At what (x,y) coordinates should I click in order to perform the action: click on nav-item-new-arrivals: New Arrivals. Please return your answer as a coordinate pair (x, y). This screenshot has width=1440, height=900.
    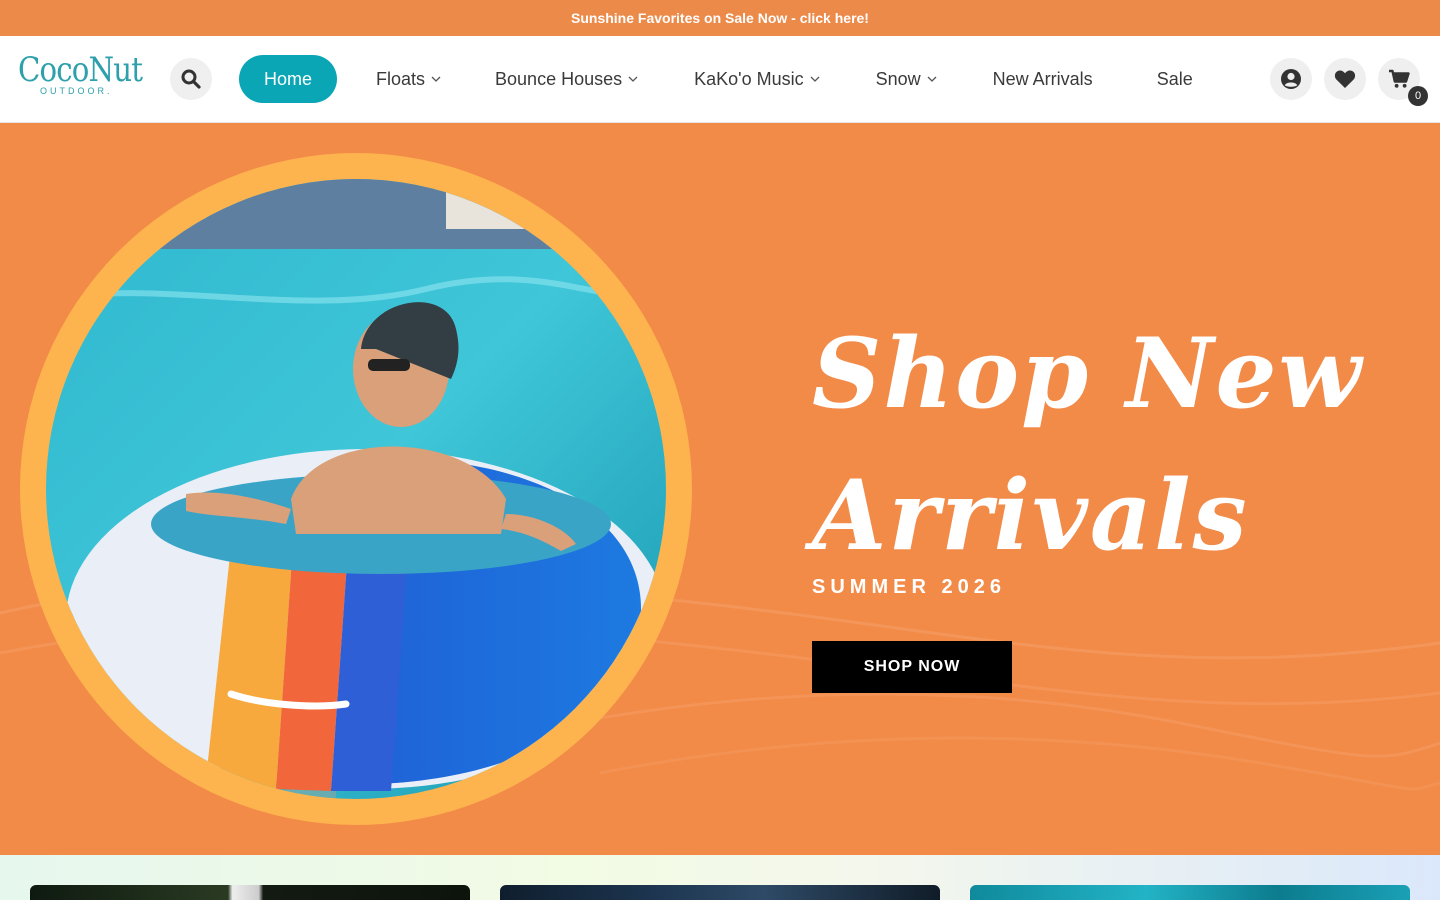
    Looking at the image, I should click on (1043, 79).